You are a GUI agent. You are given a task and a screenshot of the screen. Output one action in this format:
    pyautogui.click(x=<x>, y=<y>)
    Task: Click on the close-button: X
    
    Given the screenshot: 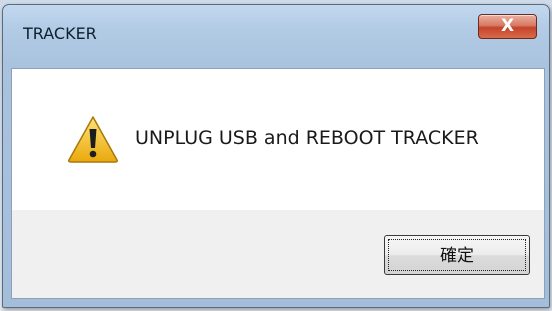 What is the action you would take?
    pyautogui.click(x=507, y=26)
    